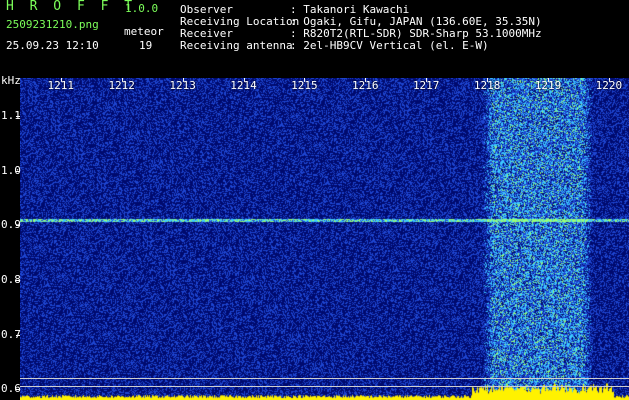  What do you see at coordinates (324, 85) in the screenshot?
I see `minute-axis: 1211 1212 1213 1214 1215 1216 1217 1218 1219 1220` at bounding box center [324, 85].